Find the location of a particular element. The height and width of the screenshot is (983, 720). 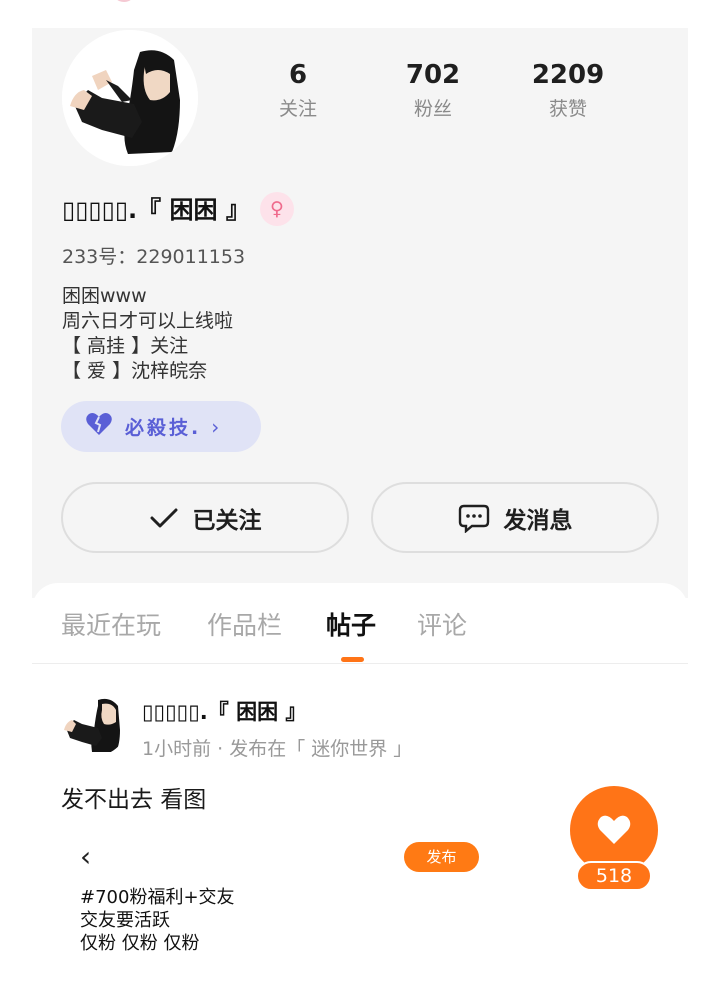

back-arrow-icon: ‹ is located at coordinates (86, 856).